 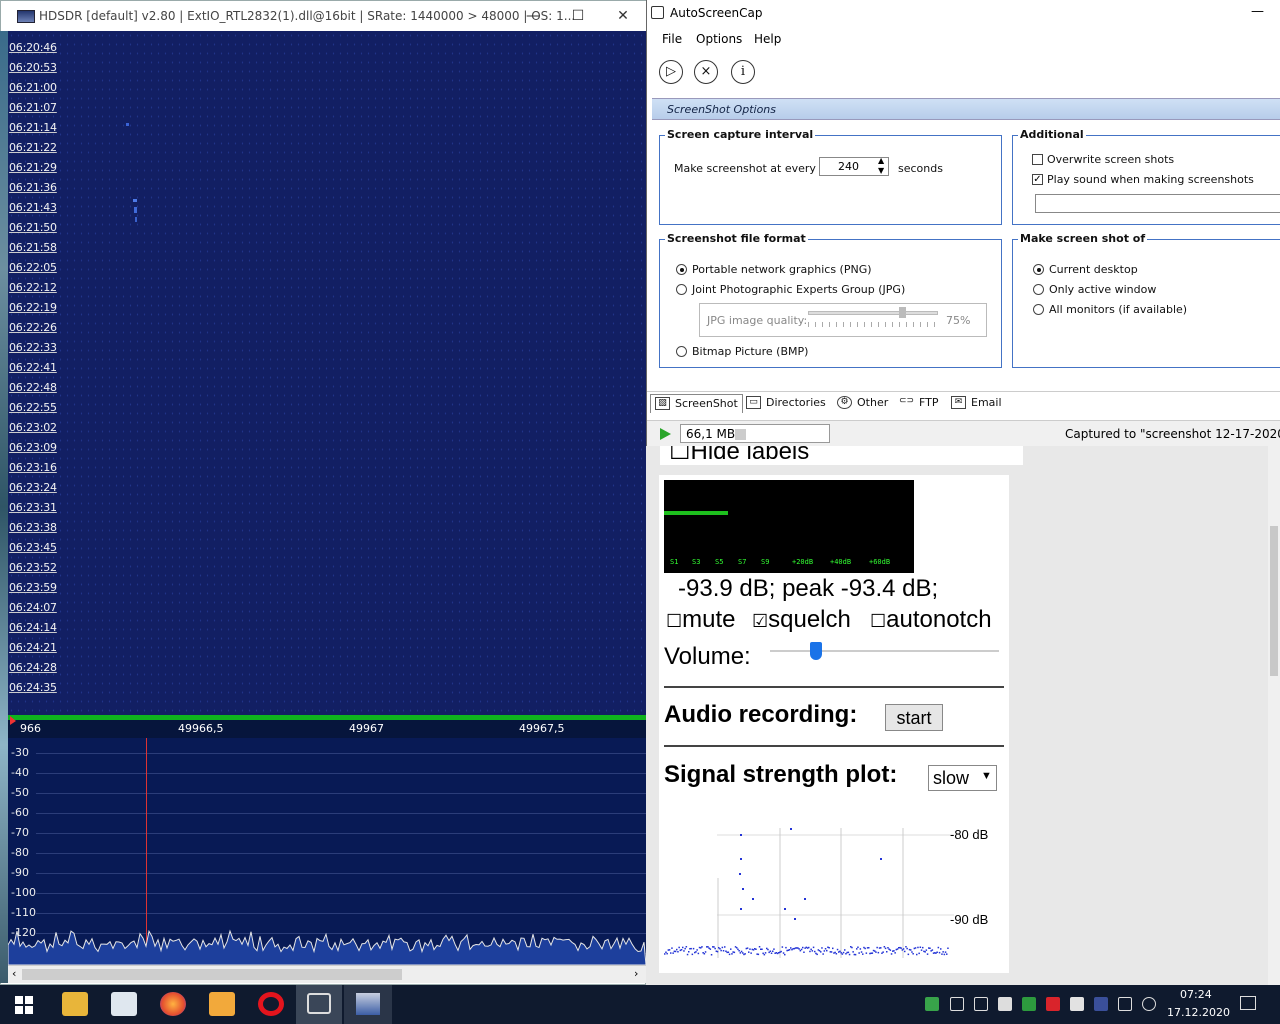 I want to click on menu-help: Help, so click(x=767, y=39).